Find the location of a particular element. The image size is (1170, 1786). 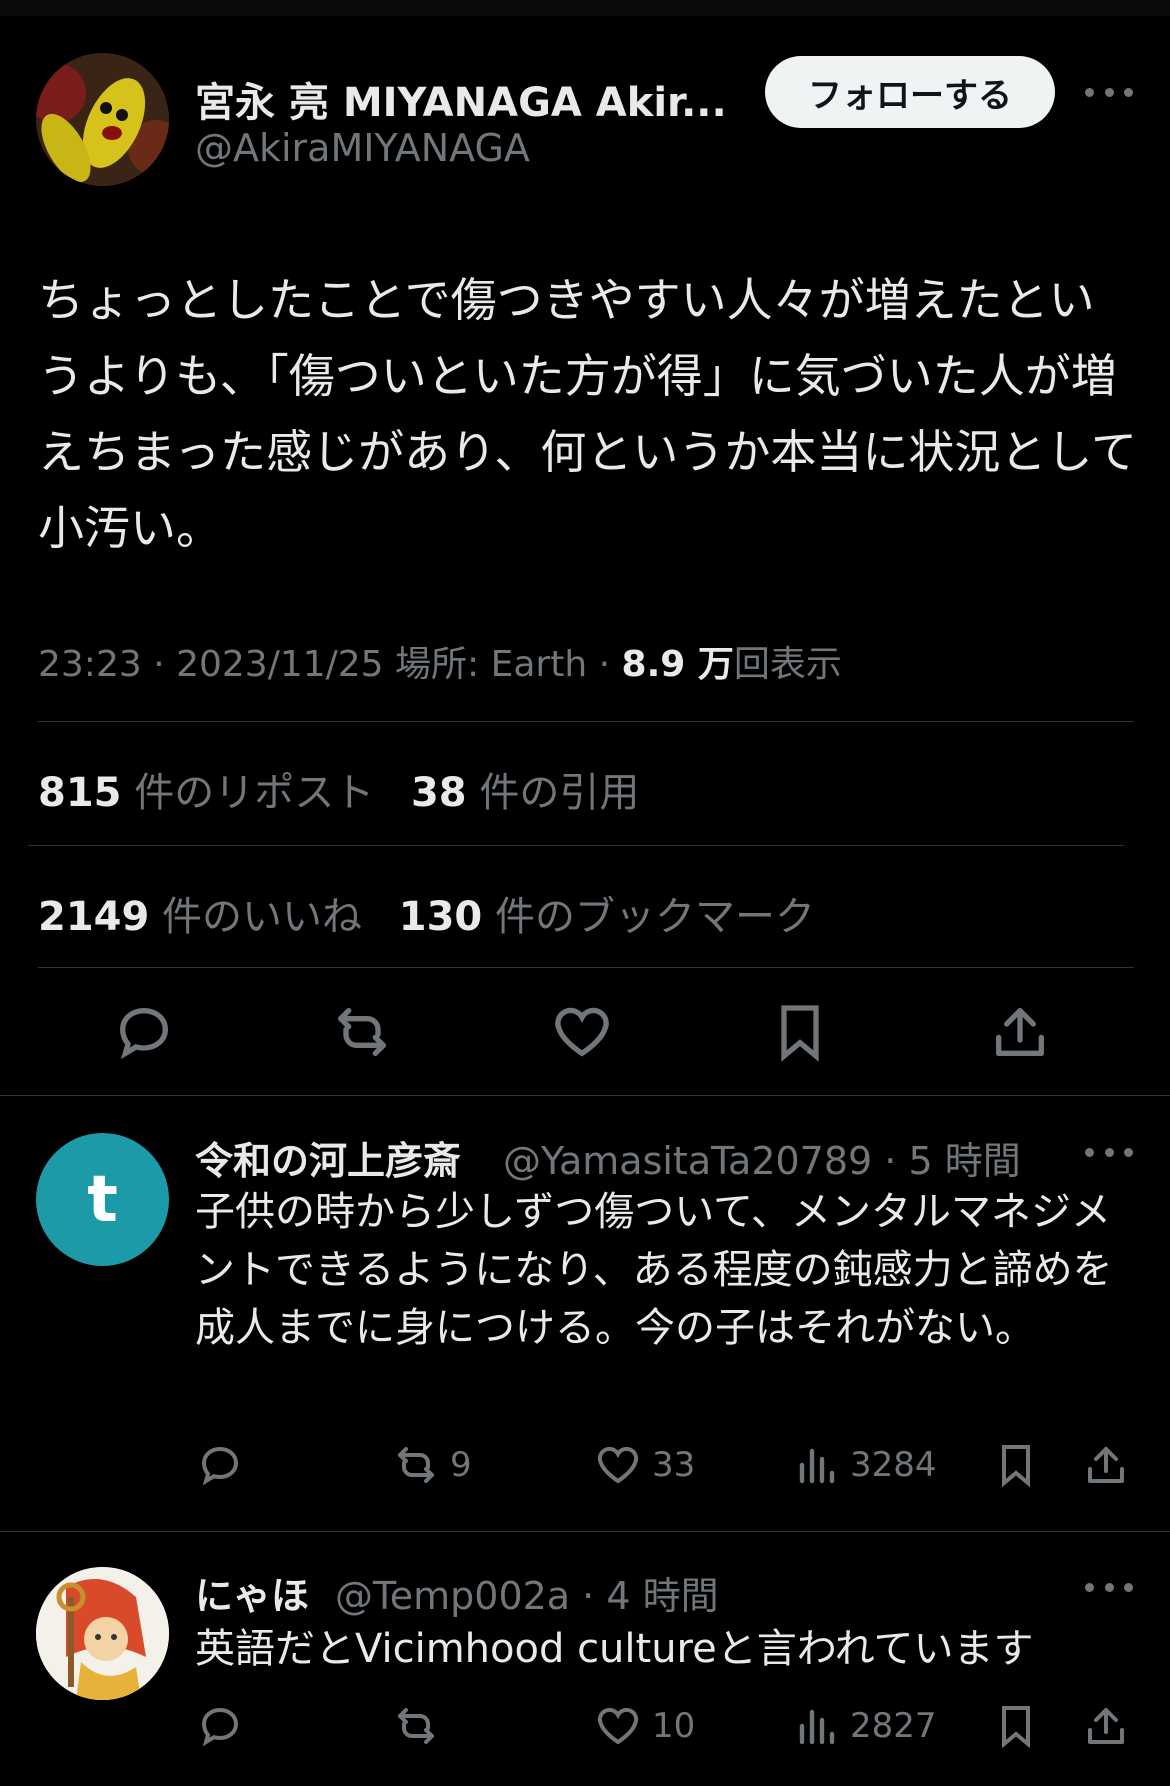

reply-handle-time: @YamasitaTa20789 · 5 時間 is located at coordinates (762, 1157).